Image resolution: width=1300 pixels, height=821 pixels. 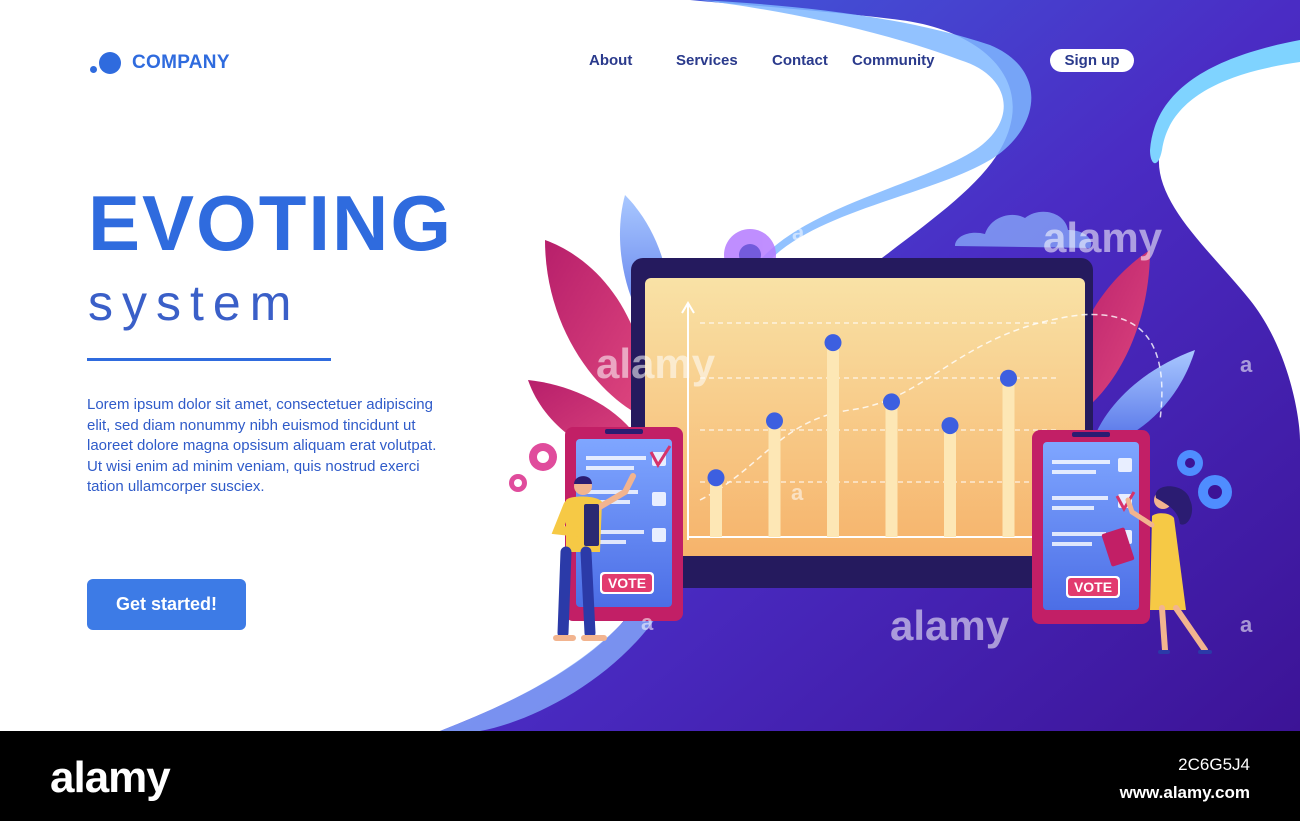 I want to click on footer-image-code: 2C6G5J4, so click(x=1214, y=764).